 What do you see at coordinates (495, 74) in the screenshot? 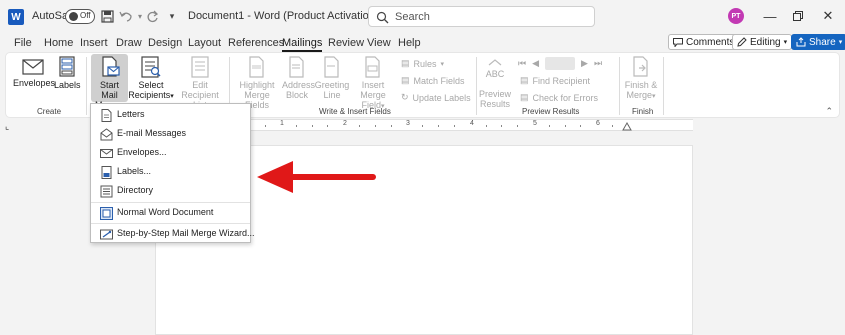
I see `preview-abc: ABC` at bounding box center [495, 74].